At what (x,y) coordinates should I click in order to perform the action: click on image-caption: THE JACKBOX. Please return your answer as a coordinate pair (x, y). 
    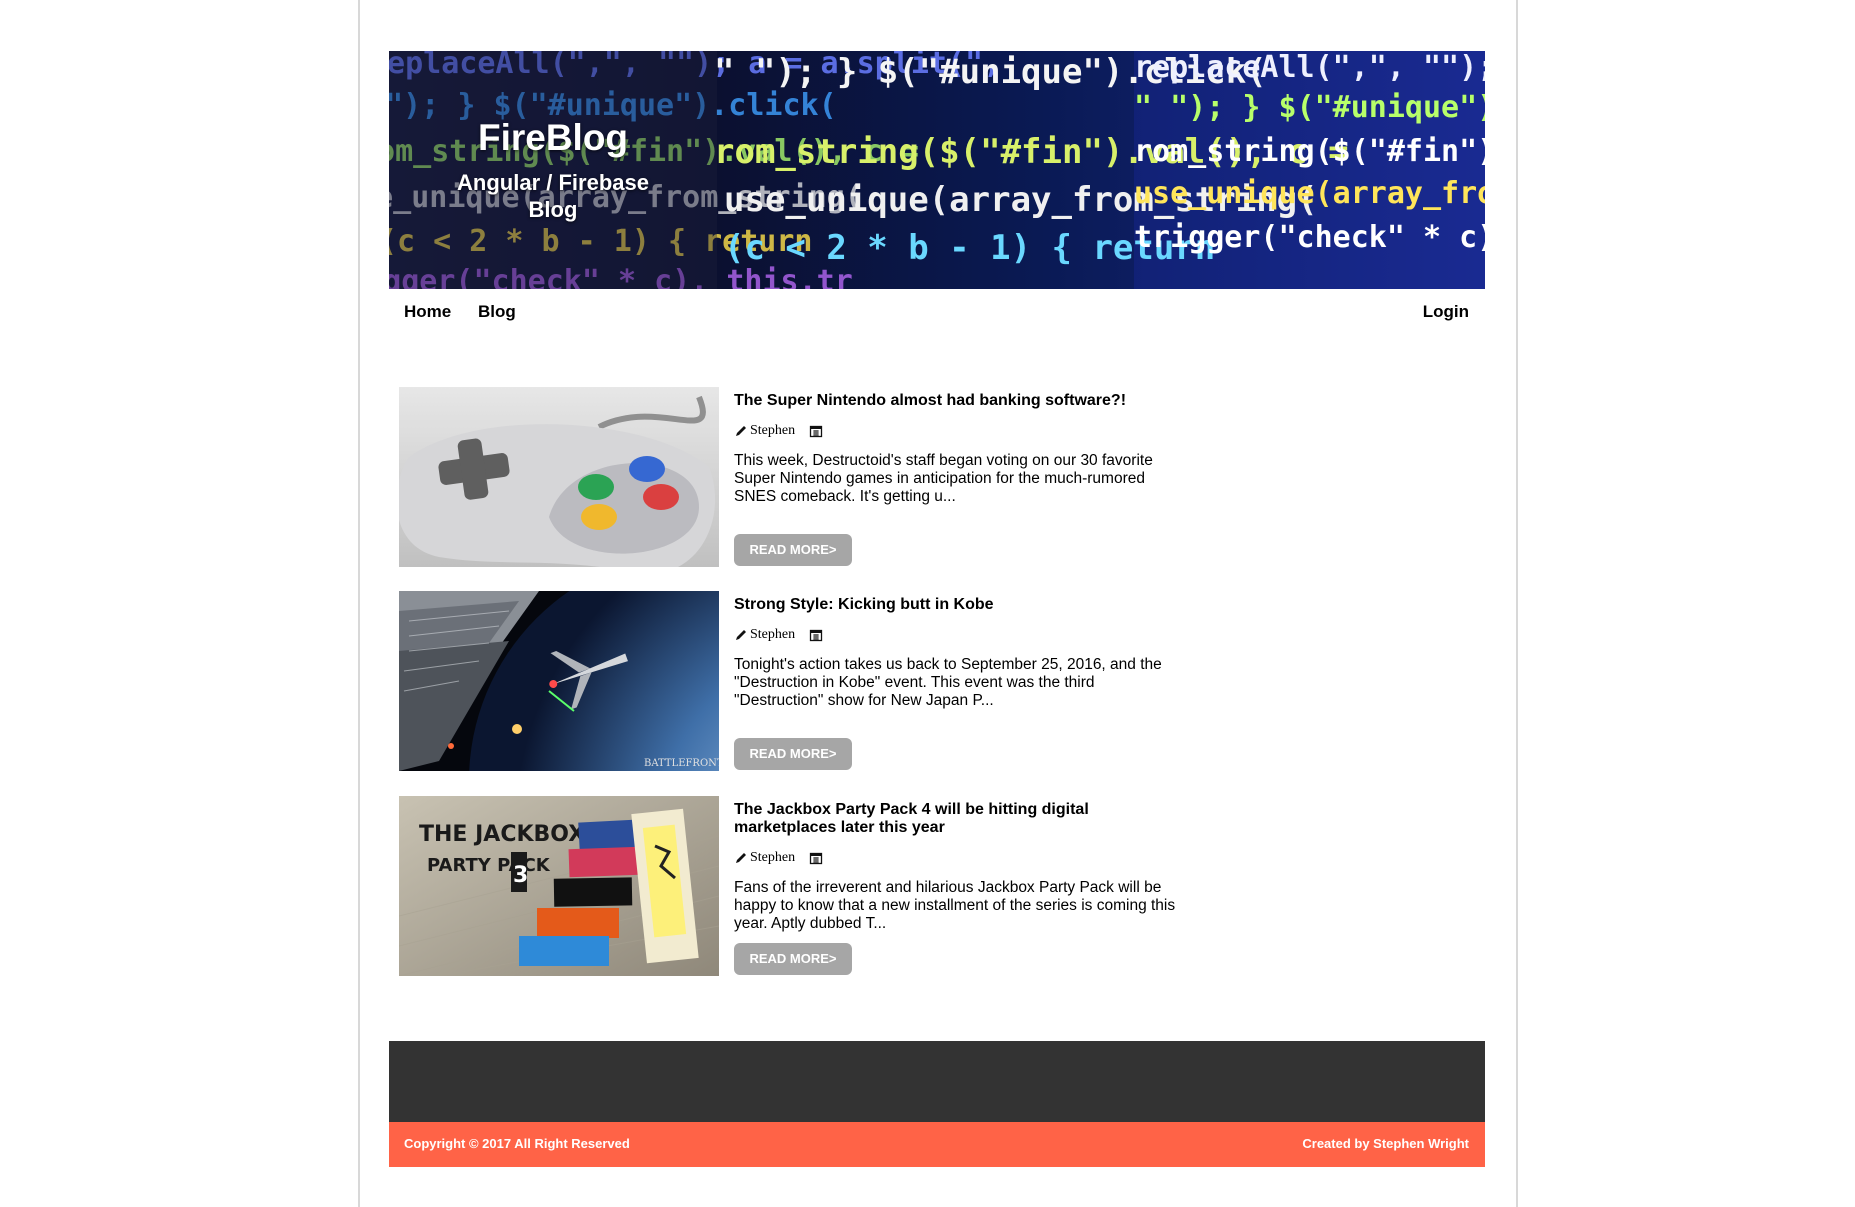
    Looking at the image, I should click on (502, 834).